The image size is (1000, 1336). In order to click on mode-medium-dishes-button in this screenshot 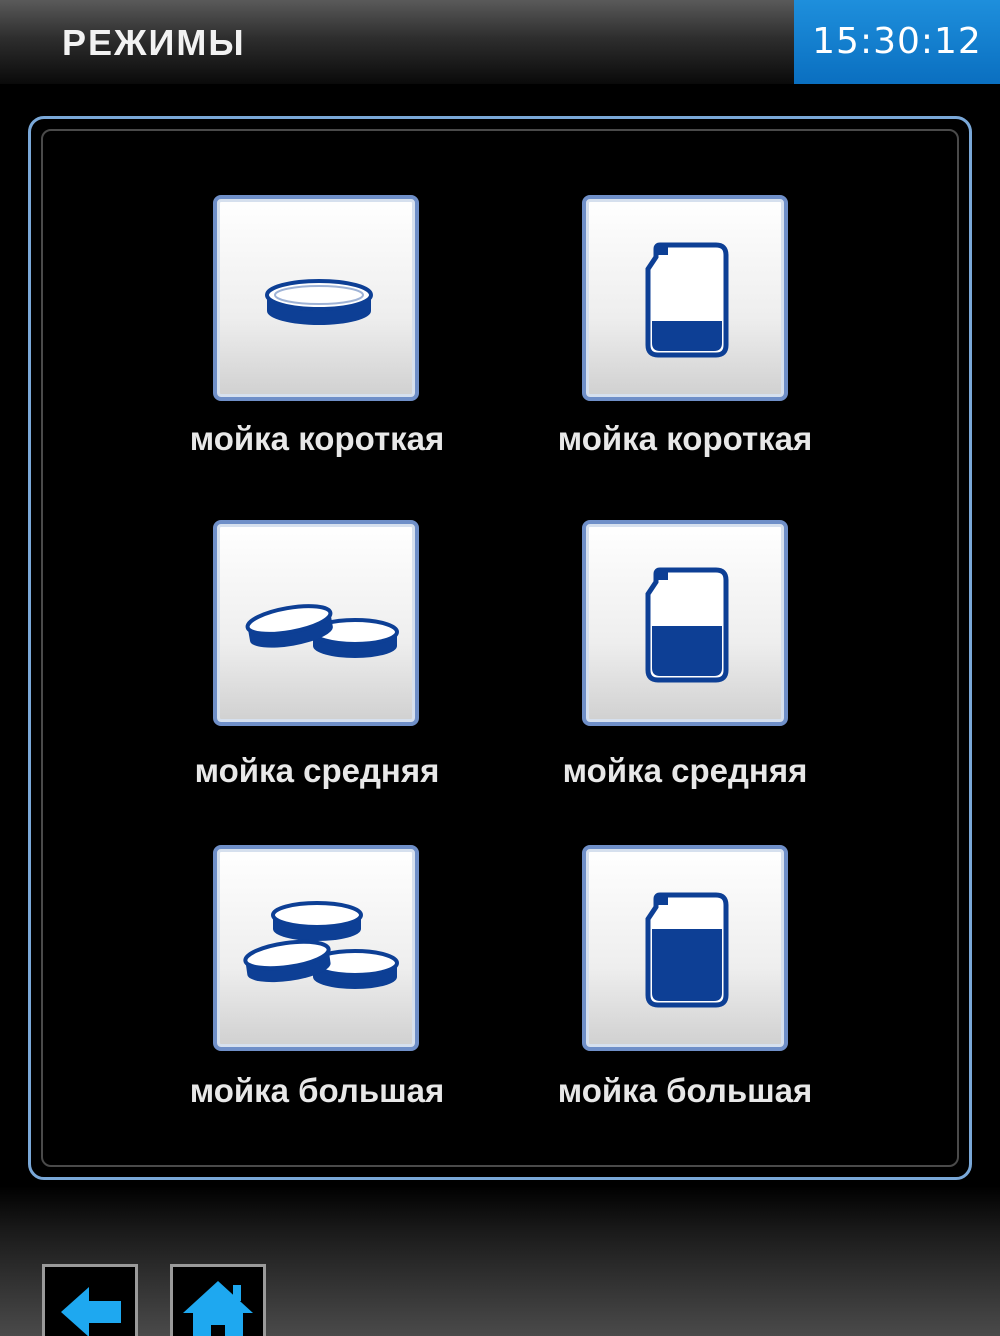, I will do `click(316, 623)`.